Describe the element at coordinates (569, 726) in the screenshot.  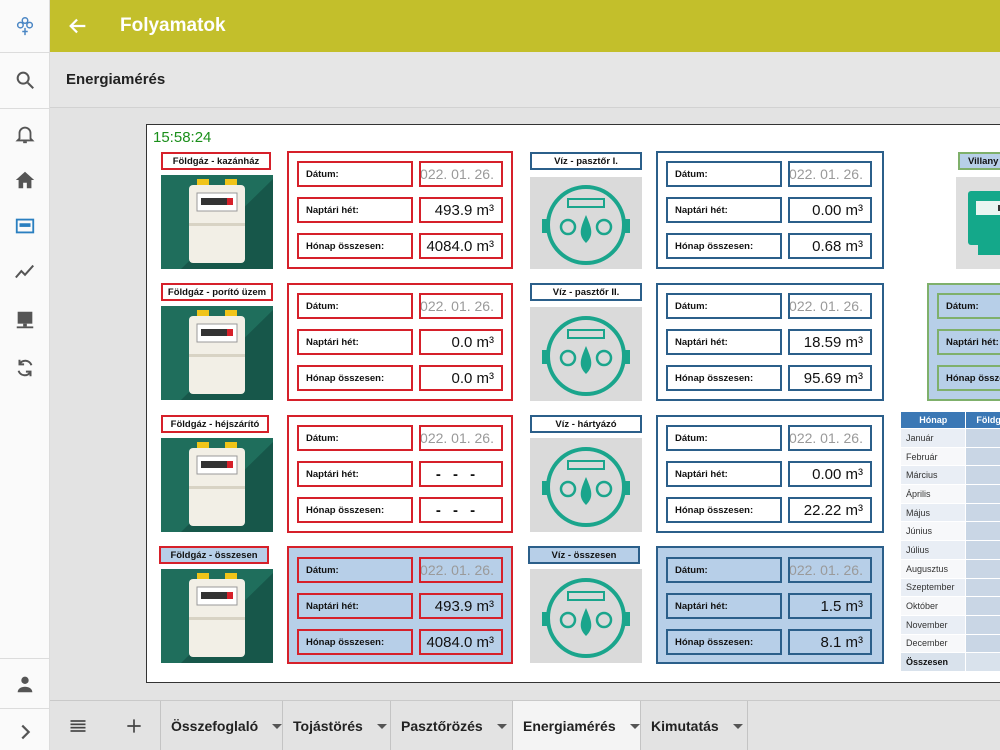
I see `tab-label: Energiamérés` at that location.